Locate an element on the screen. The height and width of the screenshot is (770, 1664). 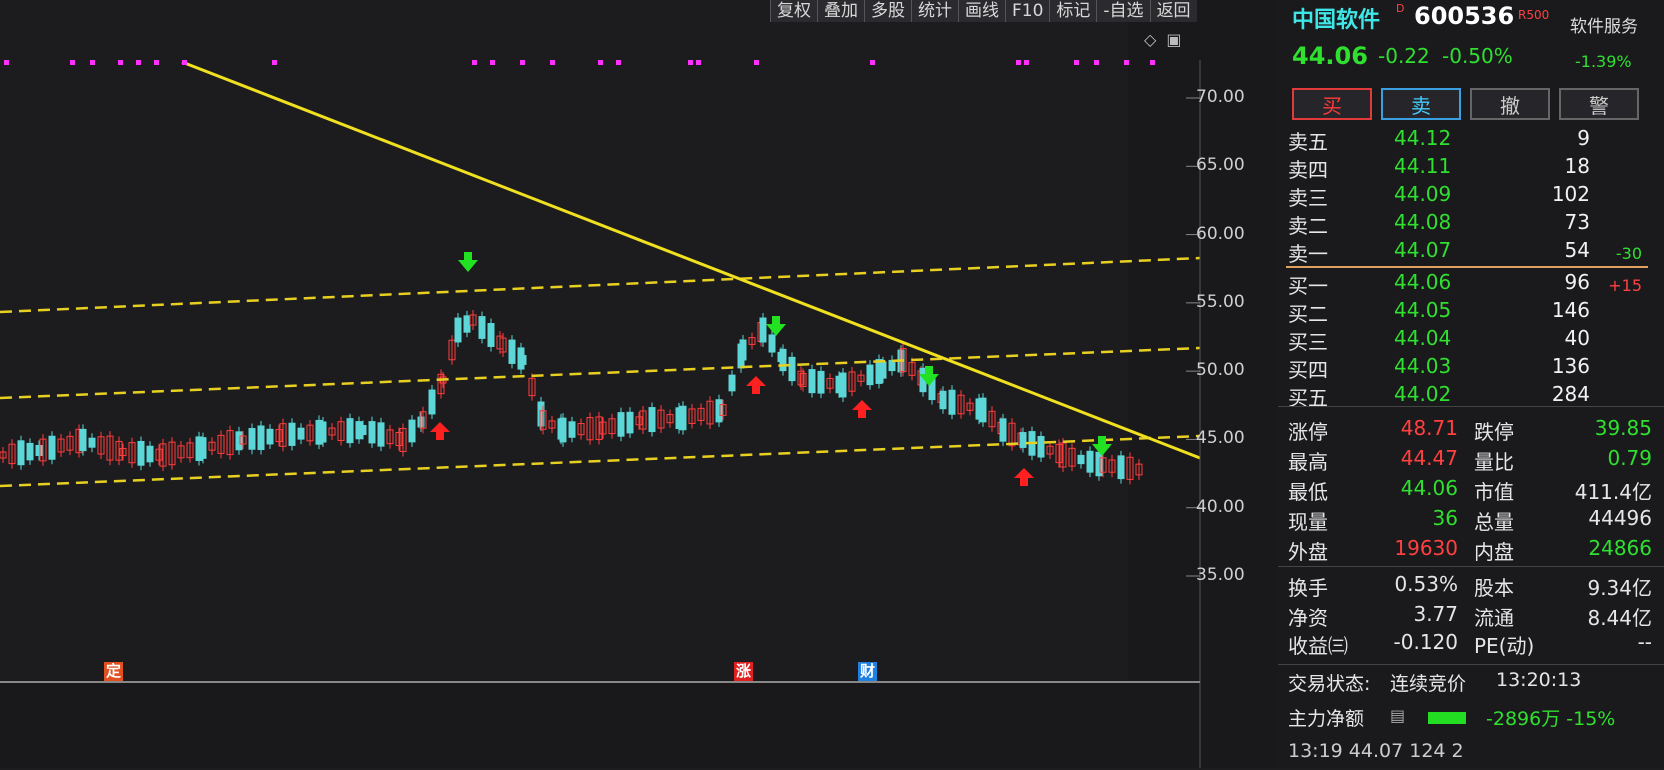
price-axis-label: 55.00 is located at coordinates (1220, 301).